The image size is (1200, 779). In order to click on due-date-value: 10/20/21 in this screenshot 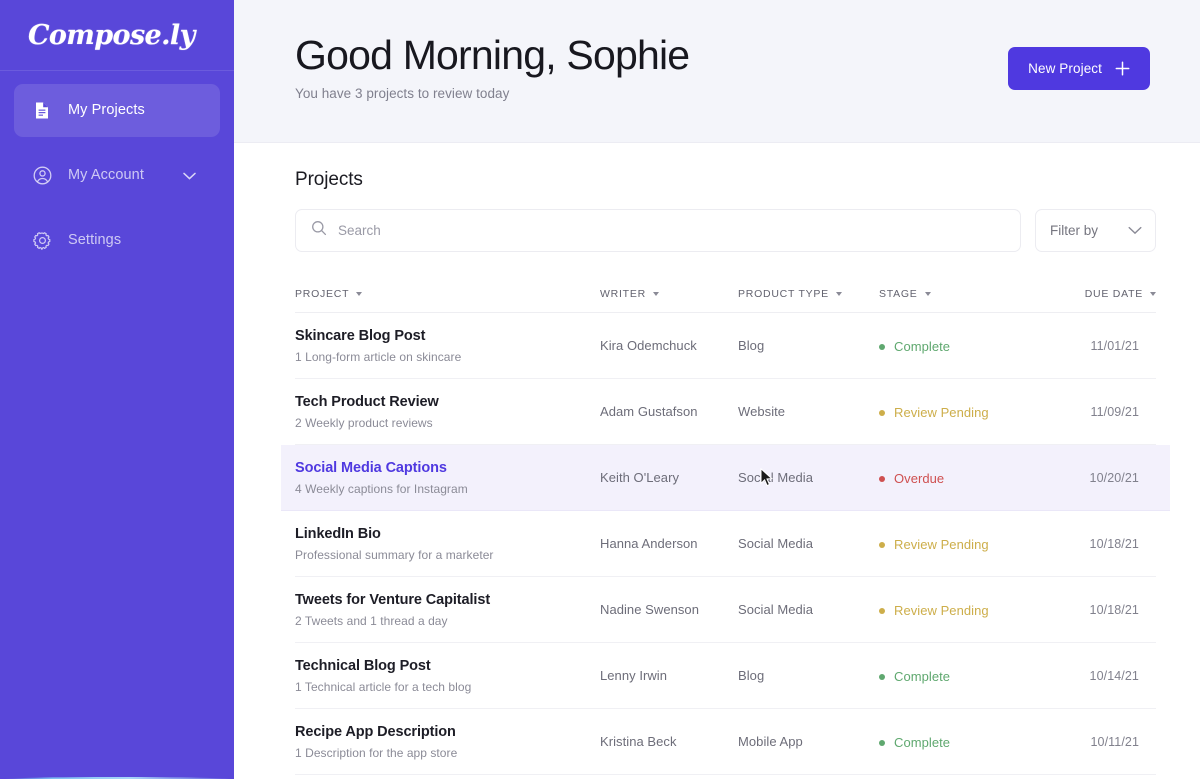, I will do `click(1114, 477)`.